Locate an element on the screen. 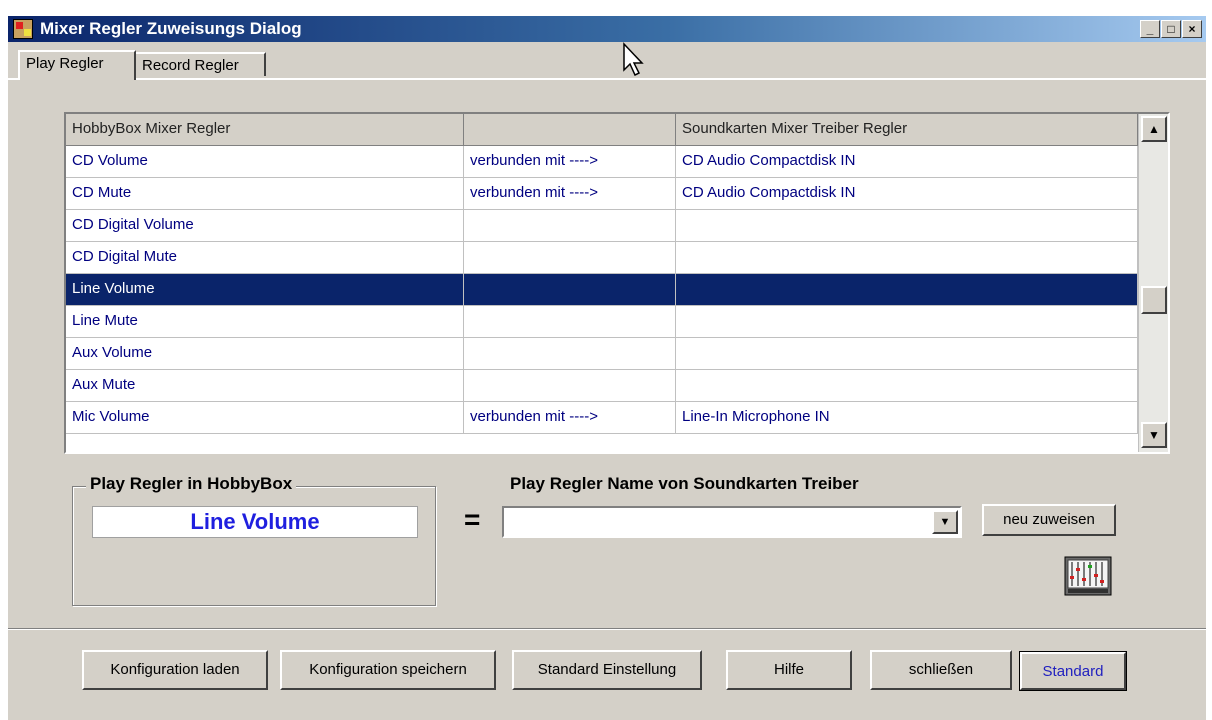 Image resolution: width=1212 pixels, height=720 pixels. scroll-down-button: ▼ is located at coordinates (1154, 435).